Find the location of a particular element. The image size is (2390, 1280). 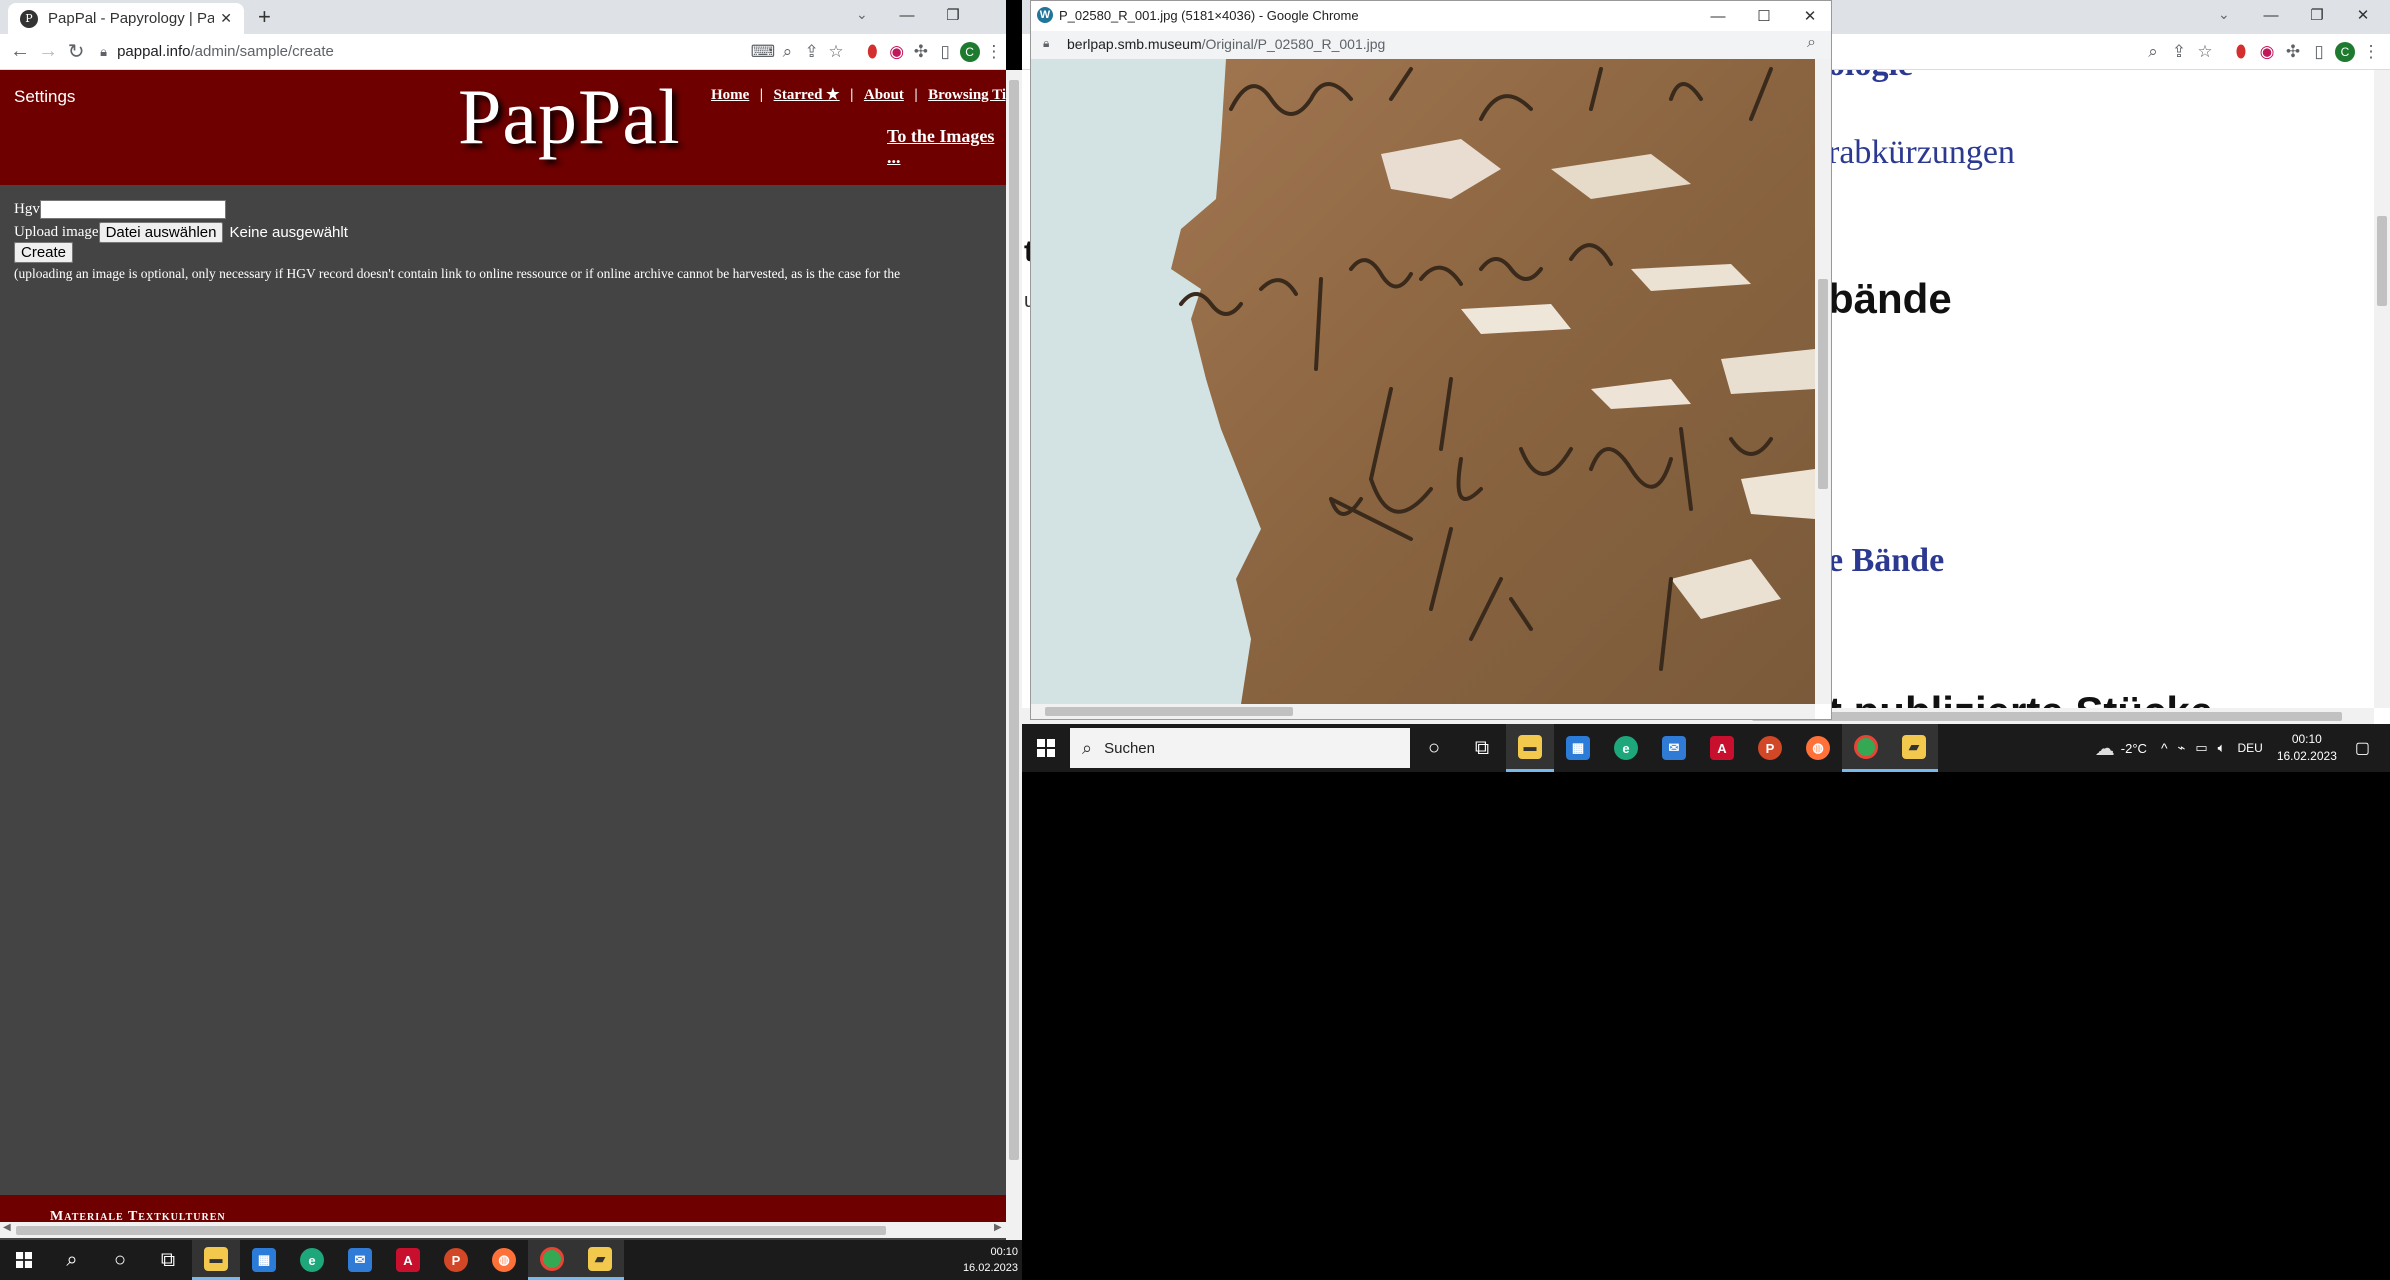

nav-about: About is located at coordinates (884, 95).